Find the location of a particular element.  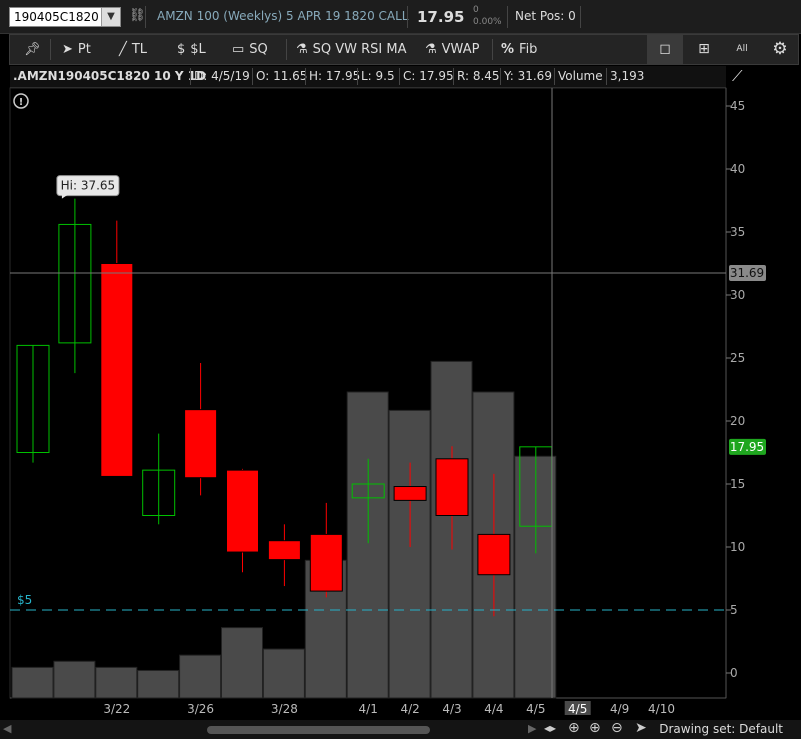

price-level-label: $5 is located at coordinates (24, 600).